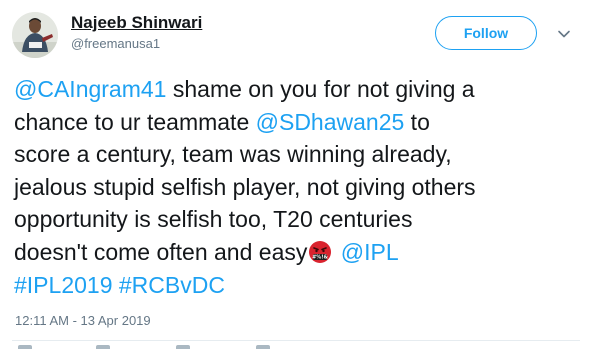 This screenshot has width=592, height=349. What do you see at coordinates (63, 285) in the screenshot?
I see `hashtag-link: #IPL2019` at bounding box center [63, 285].